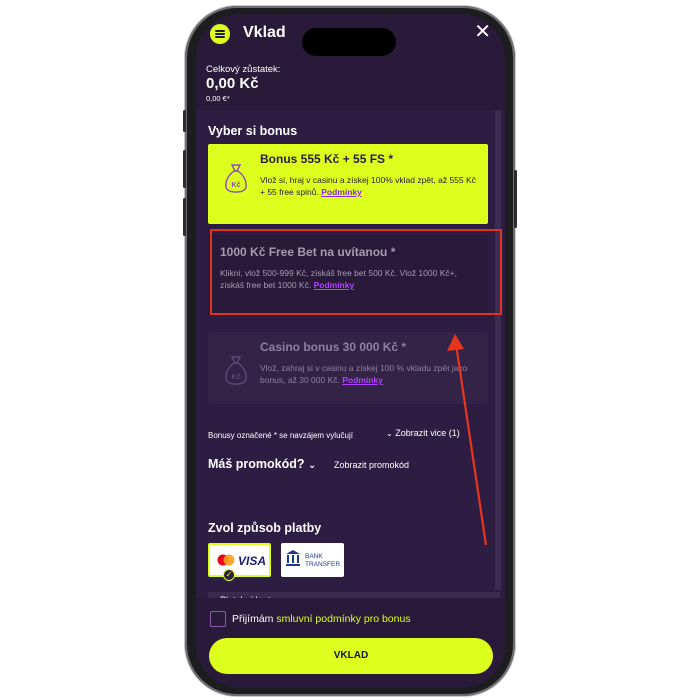 This screenshot has height=700, width=700. I want to click on mastercard-visa-icon: VISA, so click(241, 561).